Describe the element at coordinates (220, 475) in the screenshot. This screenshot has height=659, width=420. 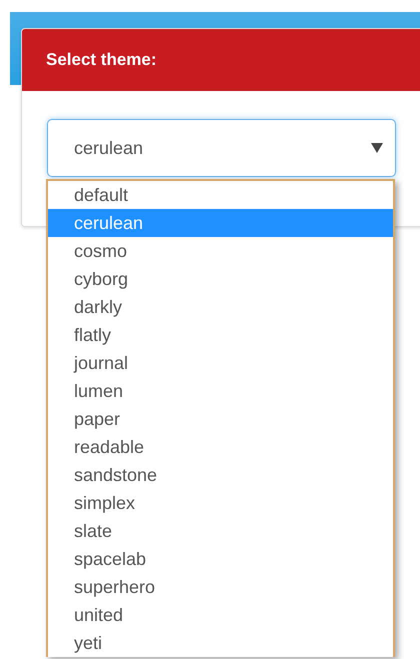
I see `dropdown-option: sandstone` at that location.